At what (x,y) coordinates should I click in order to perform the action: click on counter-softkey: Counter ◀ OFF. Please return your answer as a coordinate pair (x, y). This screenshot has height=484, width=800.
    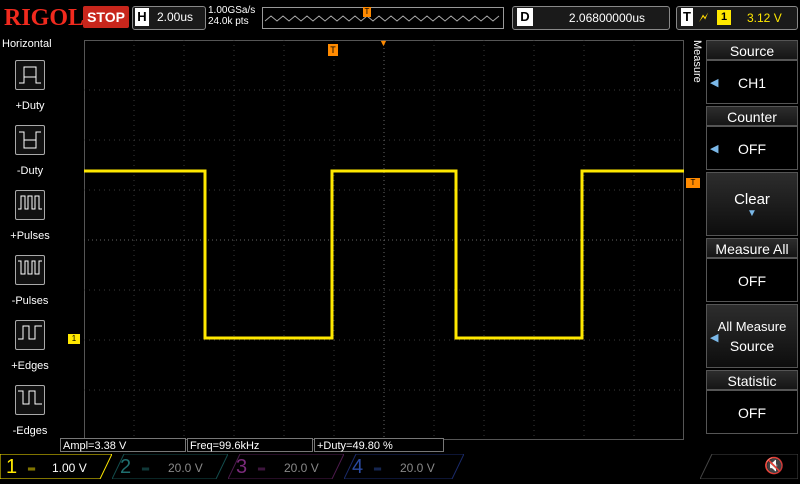
    Looking at the image, I should click on (752, 138).